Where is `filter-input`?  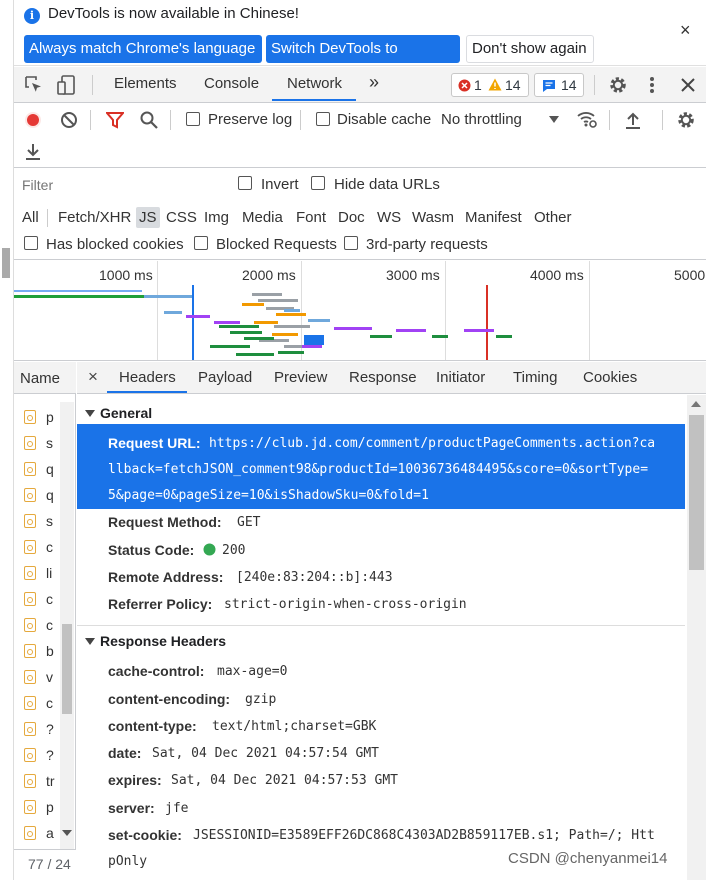 filter-input is located at coordinates (120, 185).